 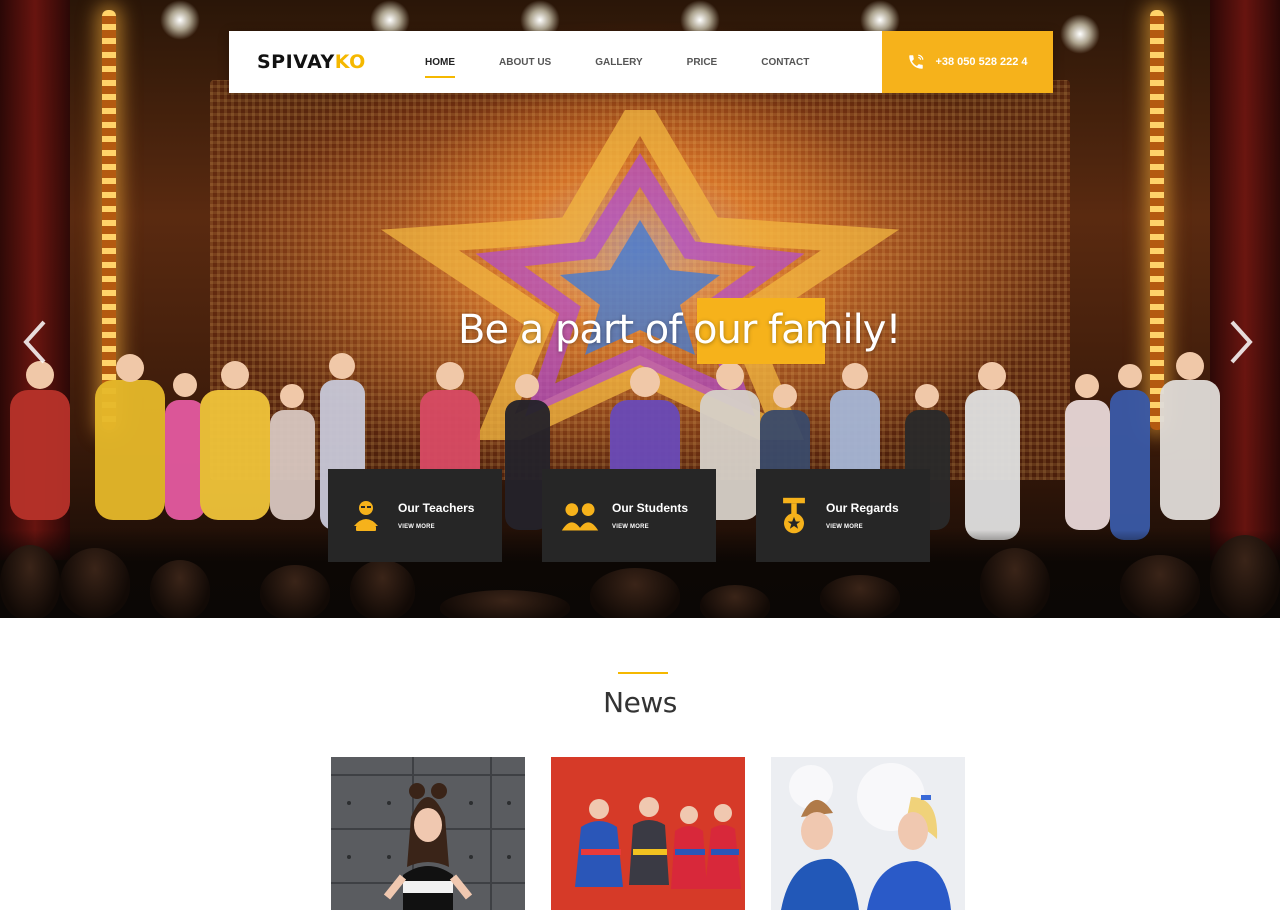 What do you see at coordinates (296, 62) in the screenshot?
I see `logo-text-dark: SPIVAY` at bounding box center [296, 62].